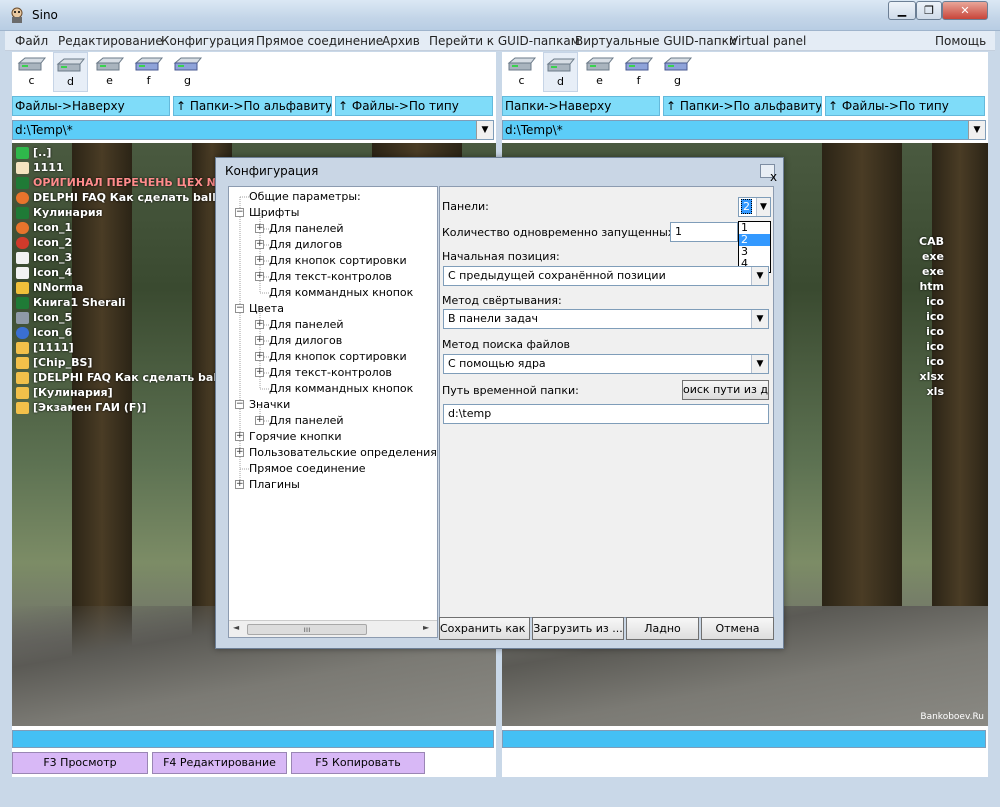 This screenshot has width=1000, height=807. Describe the element at coordinates (662, 628) in the screenshot. I see `ok-button: Ладно` at that location.